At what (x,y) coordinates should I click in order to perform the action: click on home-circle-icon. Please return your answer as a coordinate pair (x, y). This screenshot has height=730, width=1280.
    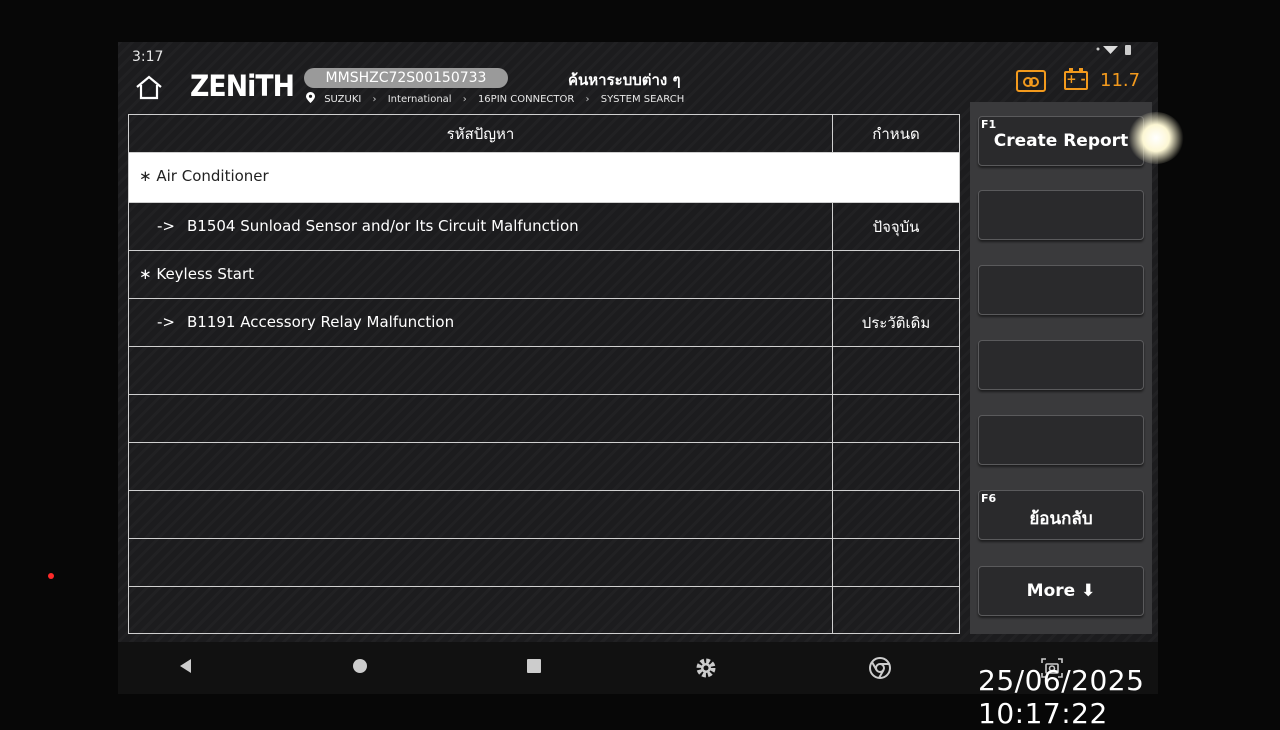
    Looking at the image, I should click on (360, 668).